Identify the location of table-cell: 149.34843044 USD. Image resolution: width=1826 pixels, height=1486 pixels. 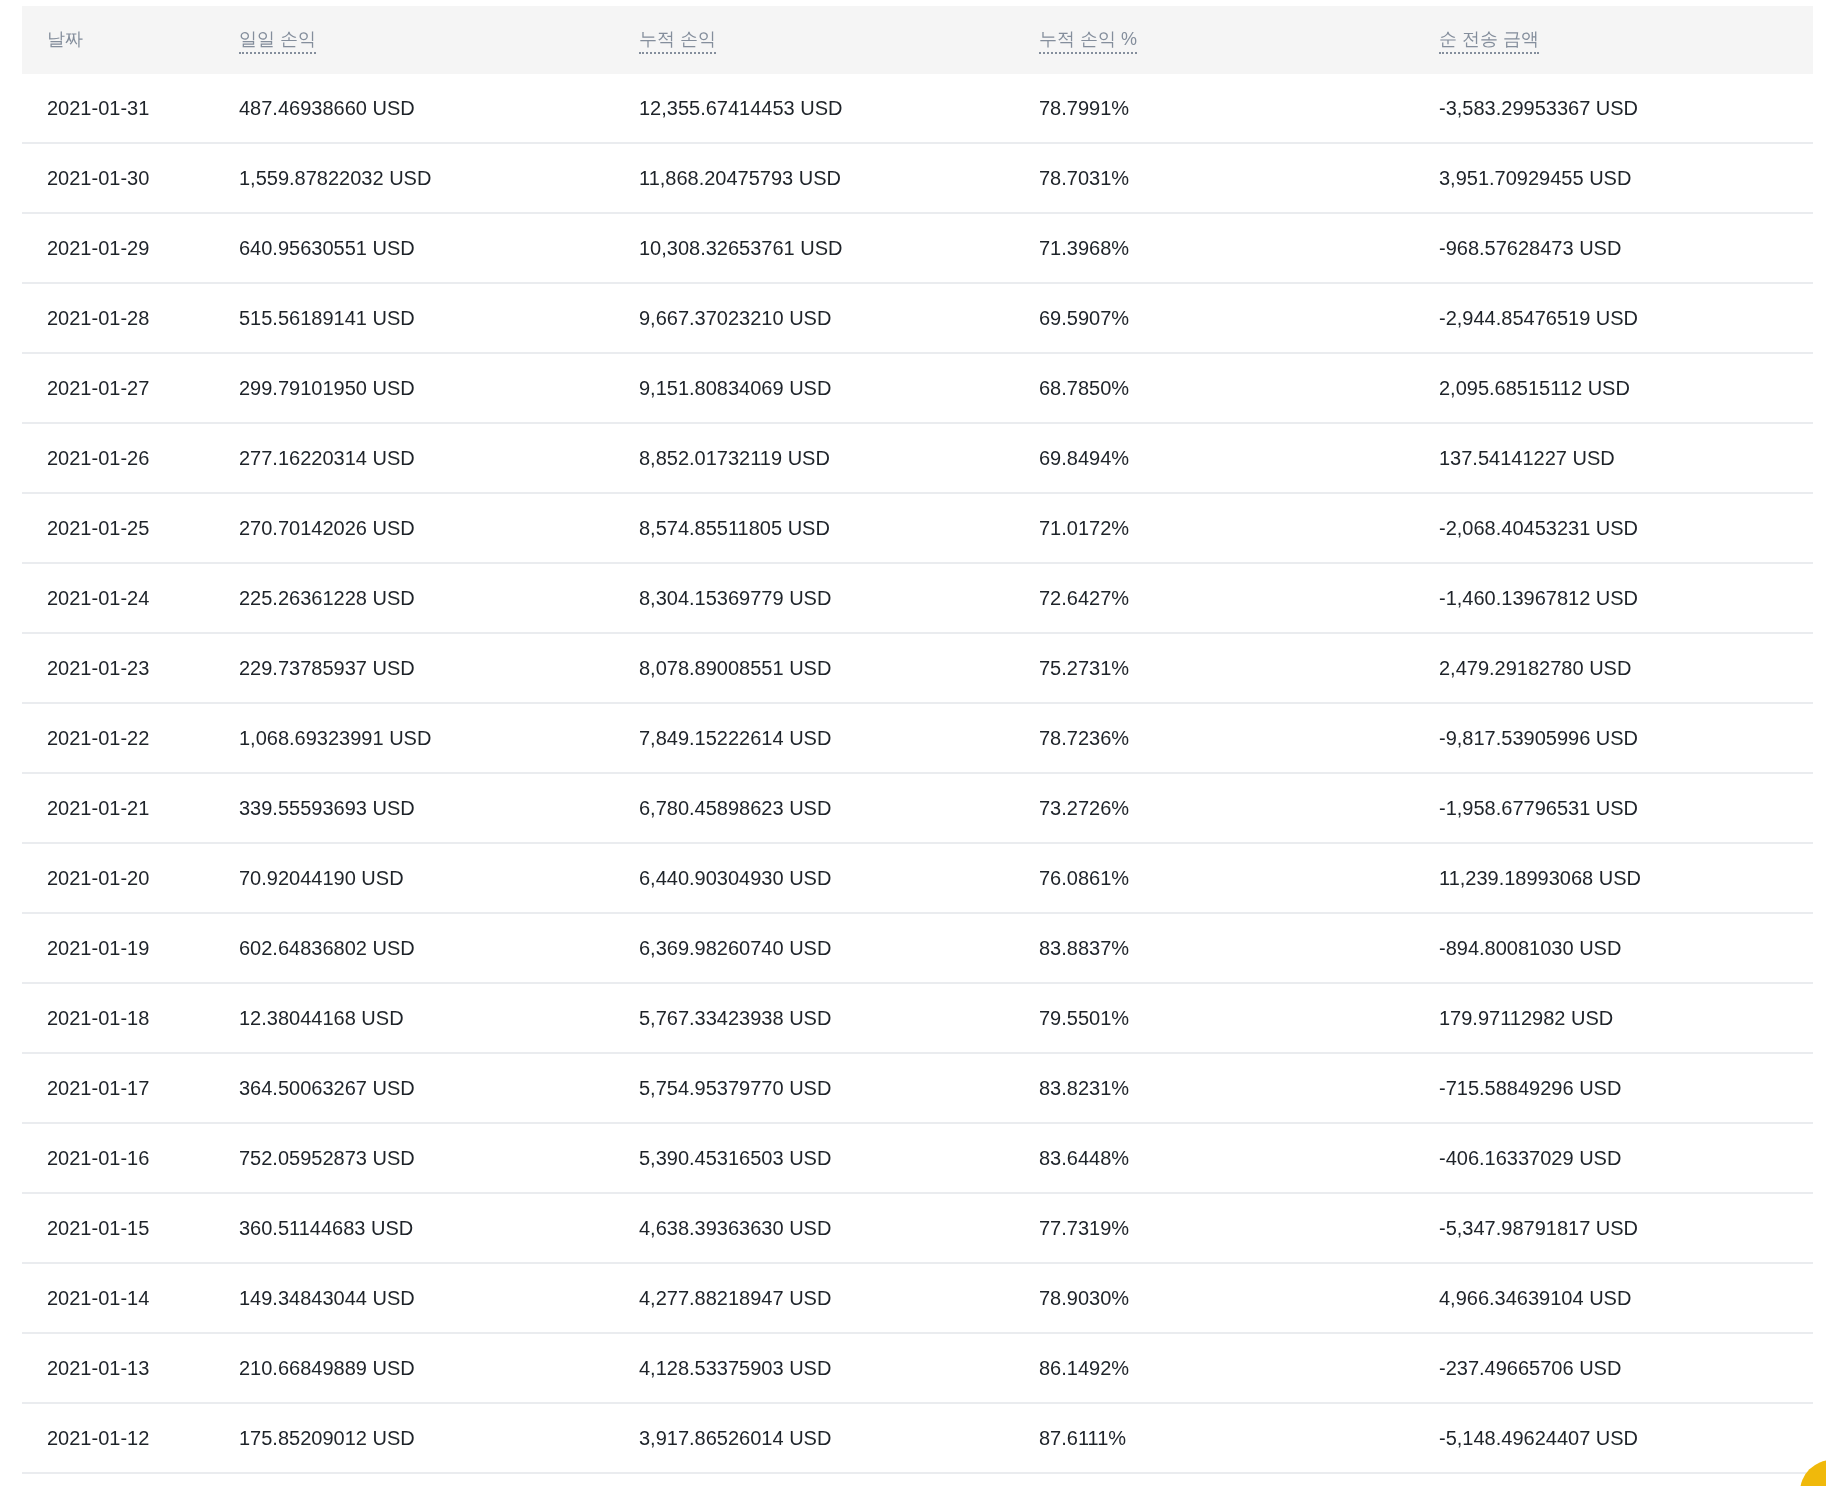
(414, 1299).